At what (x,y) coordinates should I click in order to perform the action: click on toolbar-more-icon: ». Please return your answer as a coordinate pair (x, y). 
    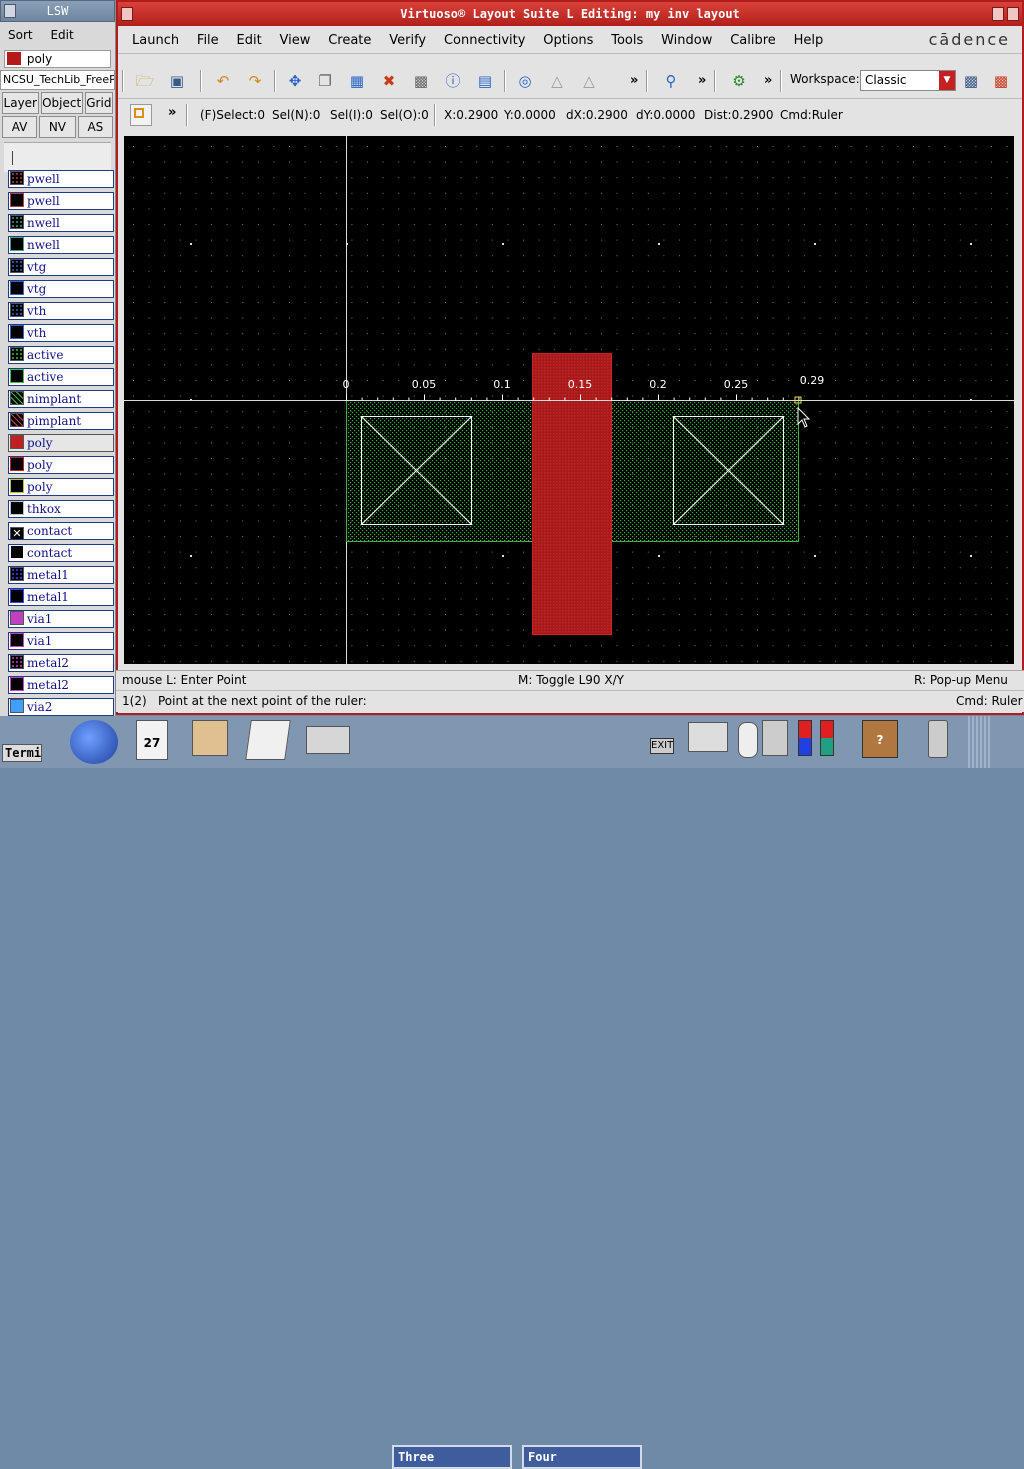
    Looking at the image, I should click on (634, 81).